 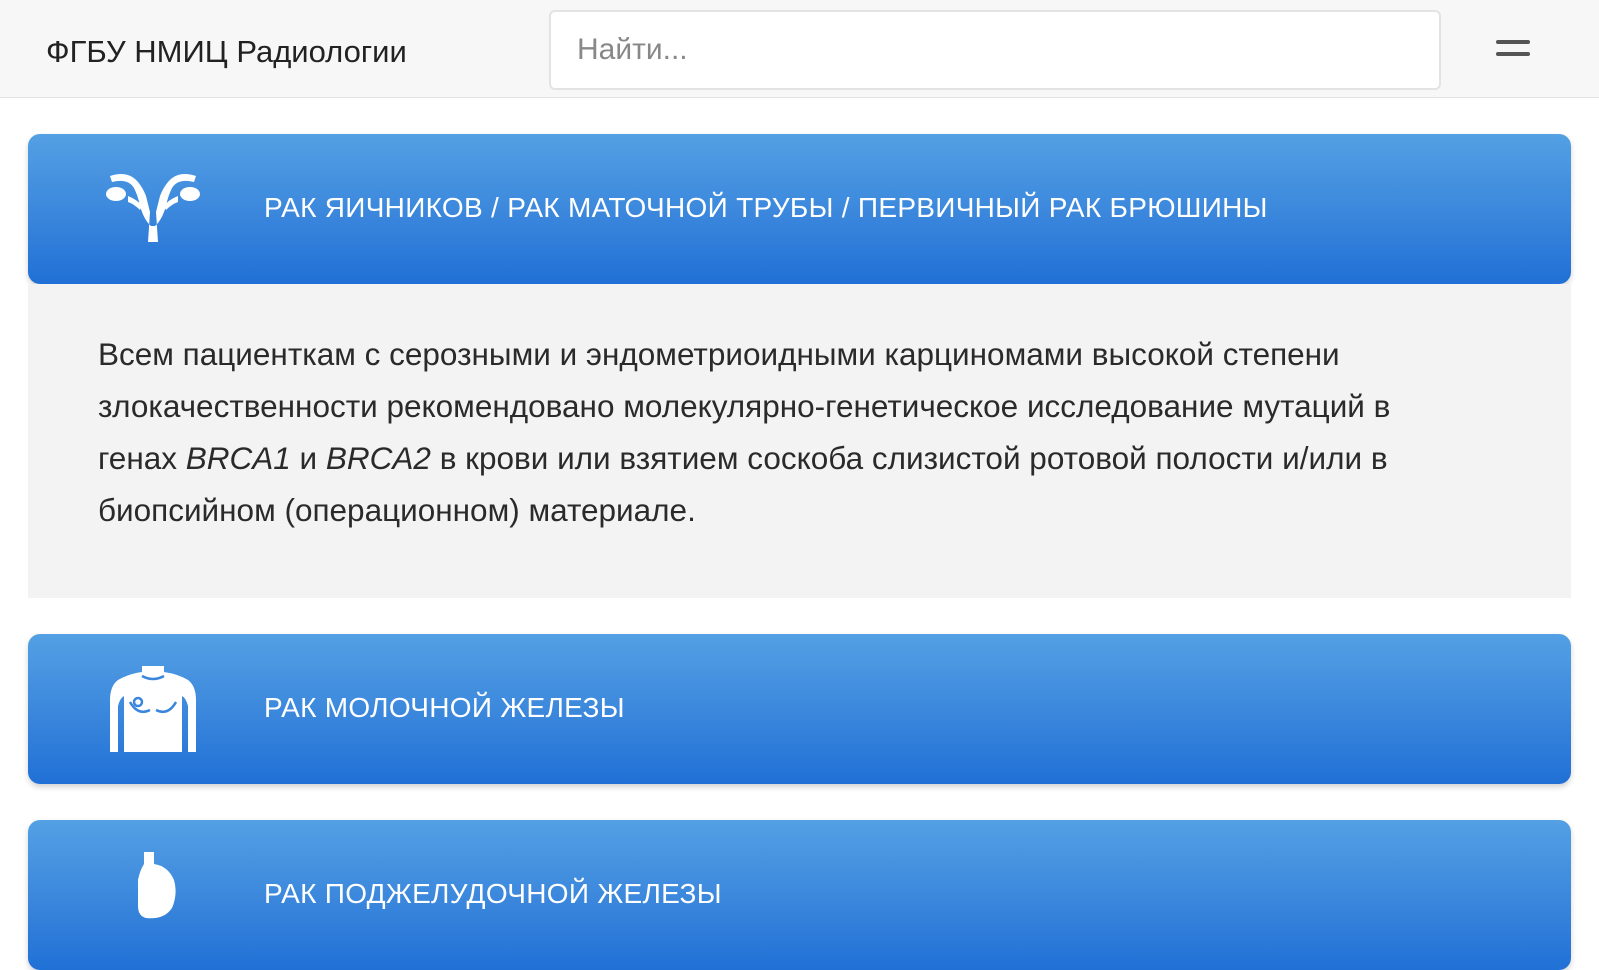 I want to click on brand-title: ФГБУ НМИЦ Радиологии, so click(x=226, y=52).